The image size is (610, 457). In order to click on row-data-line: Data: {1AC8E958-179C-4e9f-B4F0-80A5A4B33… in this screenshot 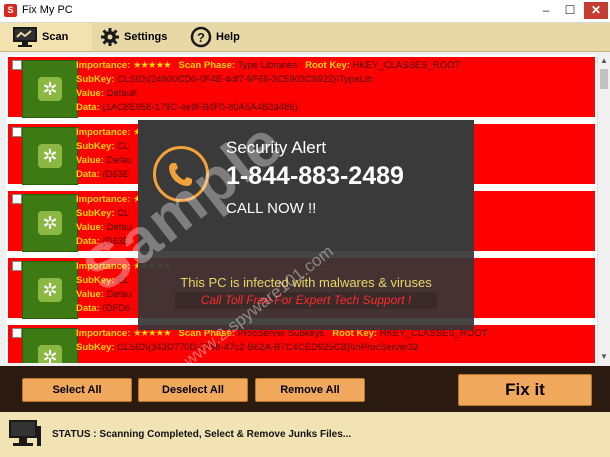, I will do `click(187, 107)`.